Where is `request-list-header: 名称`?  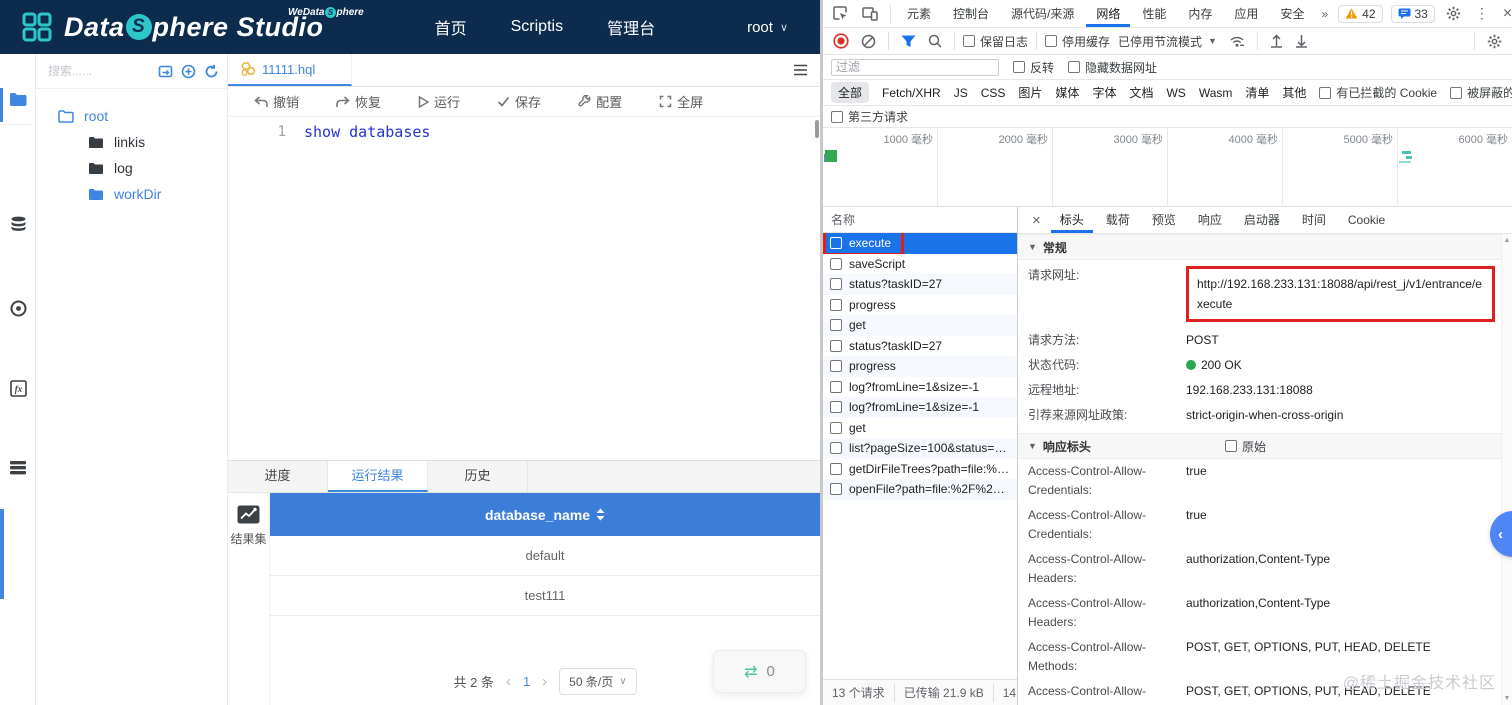 request-list-header: 名称 is located at coordinates (920, 220).